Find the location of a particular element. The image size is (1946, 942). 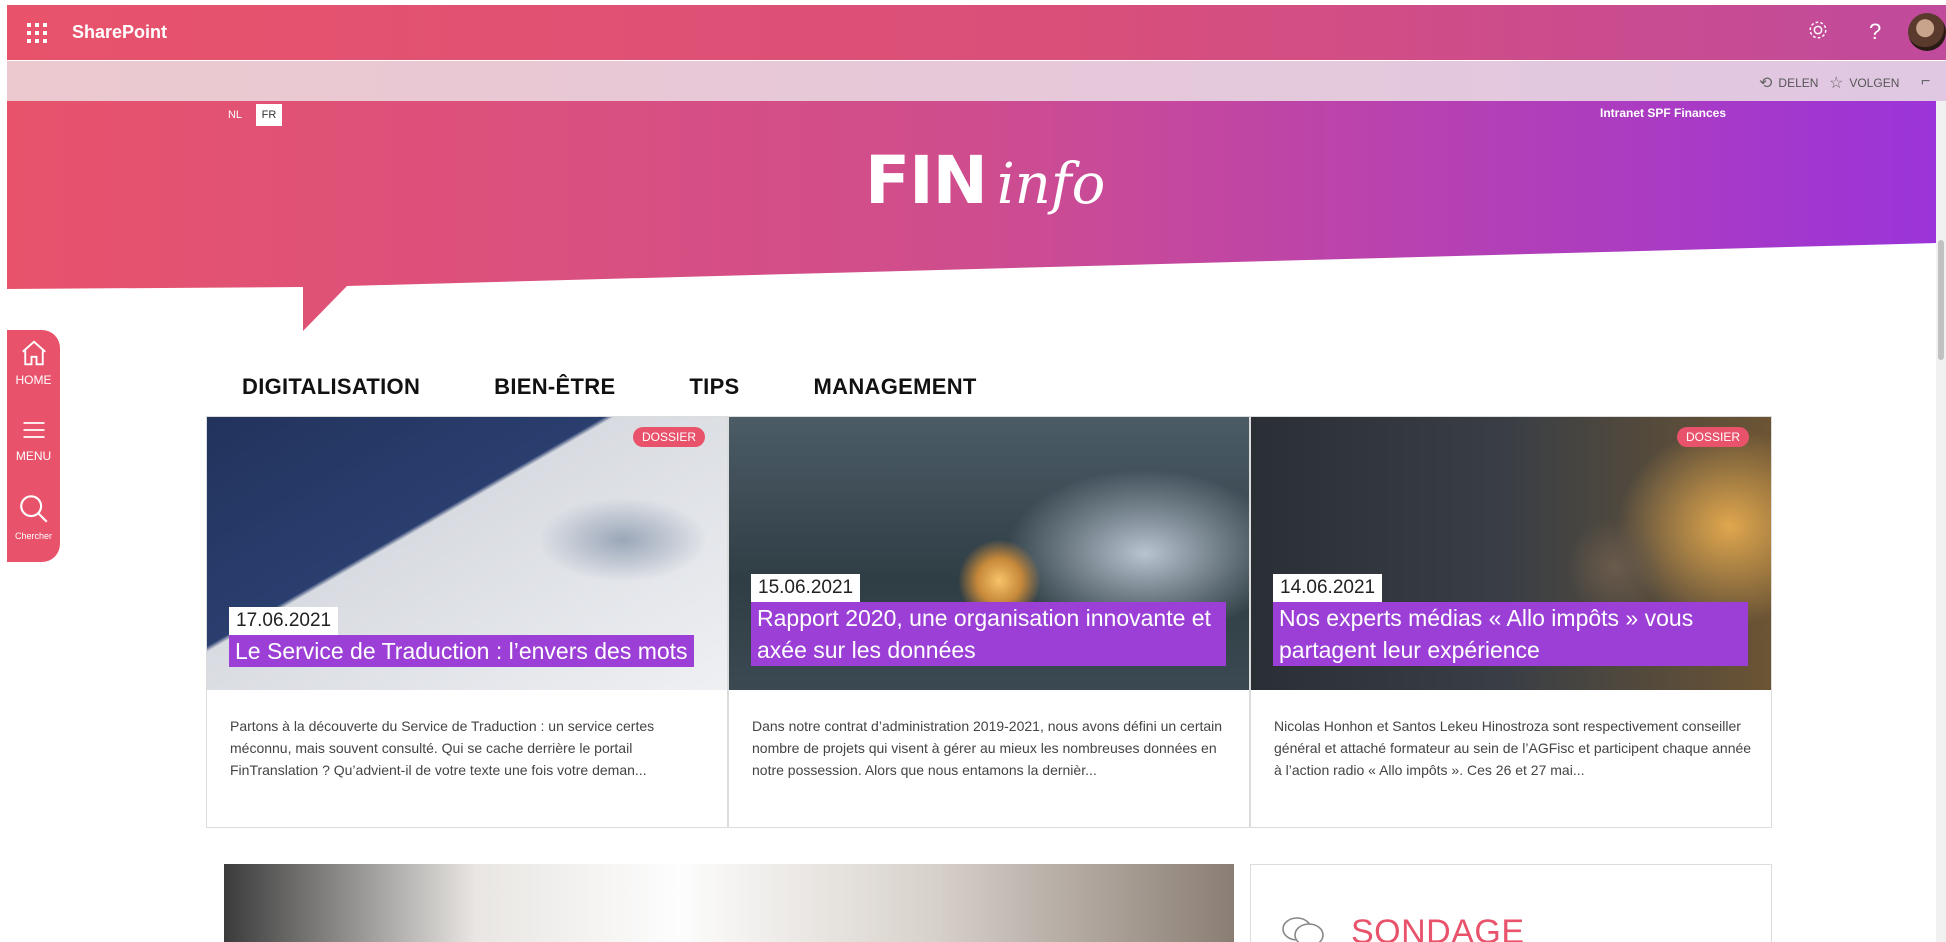

category-bien-etre: BIEN-ÊTRE is located at coordinates (554, 387).